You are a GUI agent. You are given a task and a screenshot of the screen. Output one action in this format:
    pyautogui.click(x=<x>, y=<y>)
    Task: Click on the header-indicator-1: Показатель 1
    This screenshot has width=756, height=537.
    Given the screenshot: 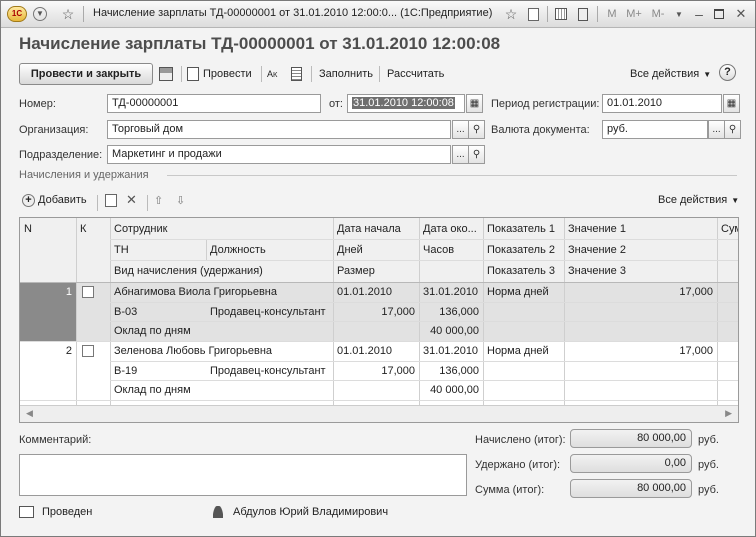 What is the action you would take?
    pyautogui.click(x=523, y=229)
    